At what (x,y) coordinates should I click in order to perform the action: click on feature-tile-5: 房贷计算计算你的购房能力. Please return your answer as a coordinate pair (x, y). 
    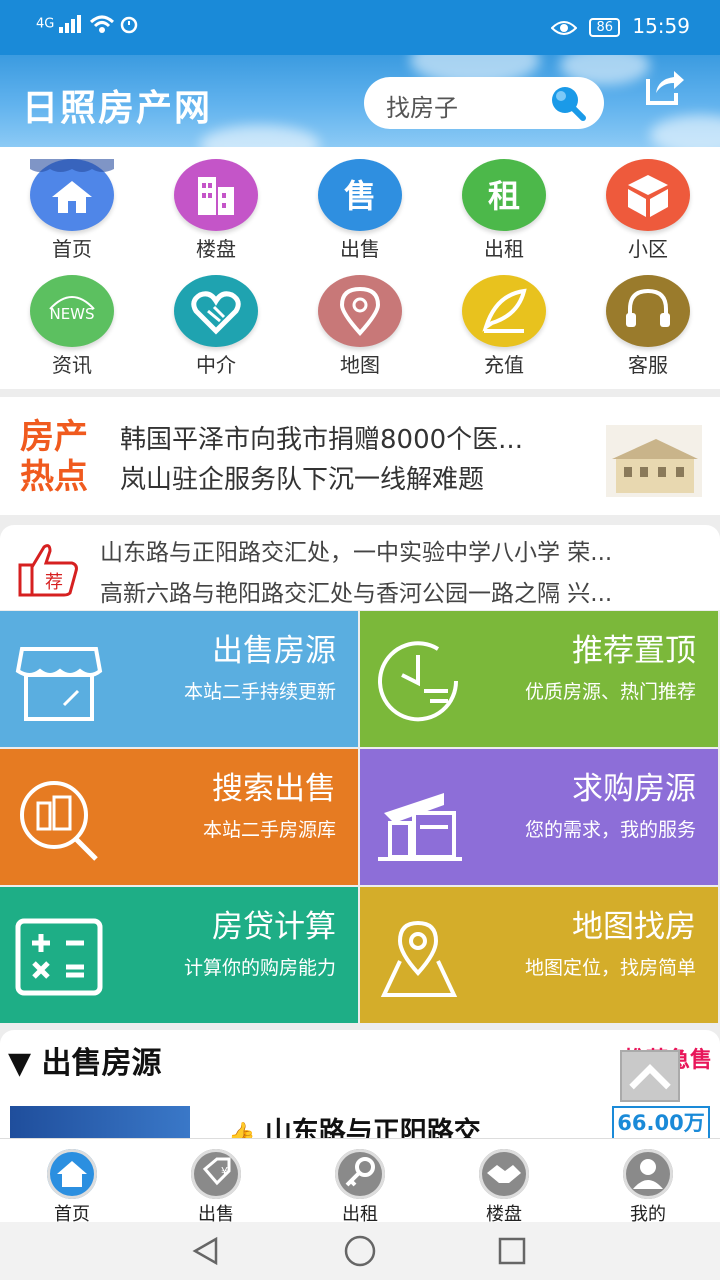
    Looking at the image, I should click on (179, 955).